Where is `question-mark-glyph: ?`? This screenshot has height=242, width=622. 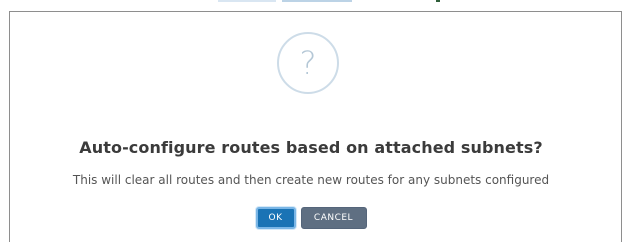 question-mark-glyph: ? is located at coordinates (308, 63).